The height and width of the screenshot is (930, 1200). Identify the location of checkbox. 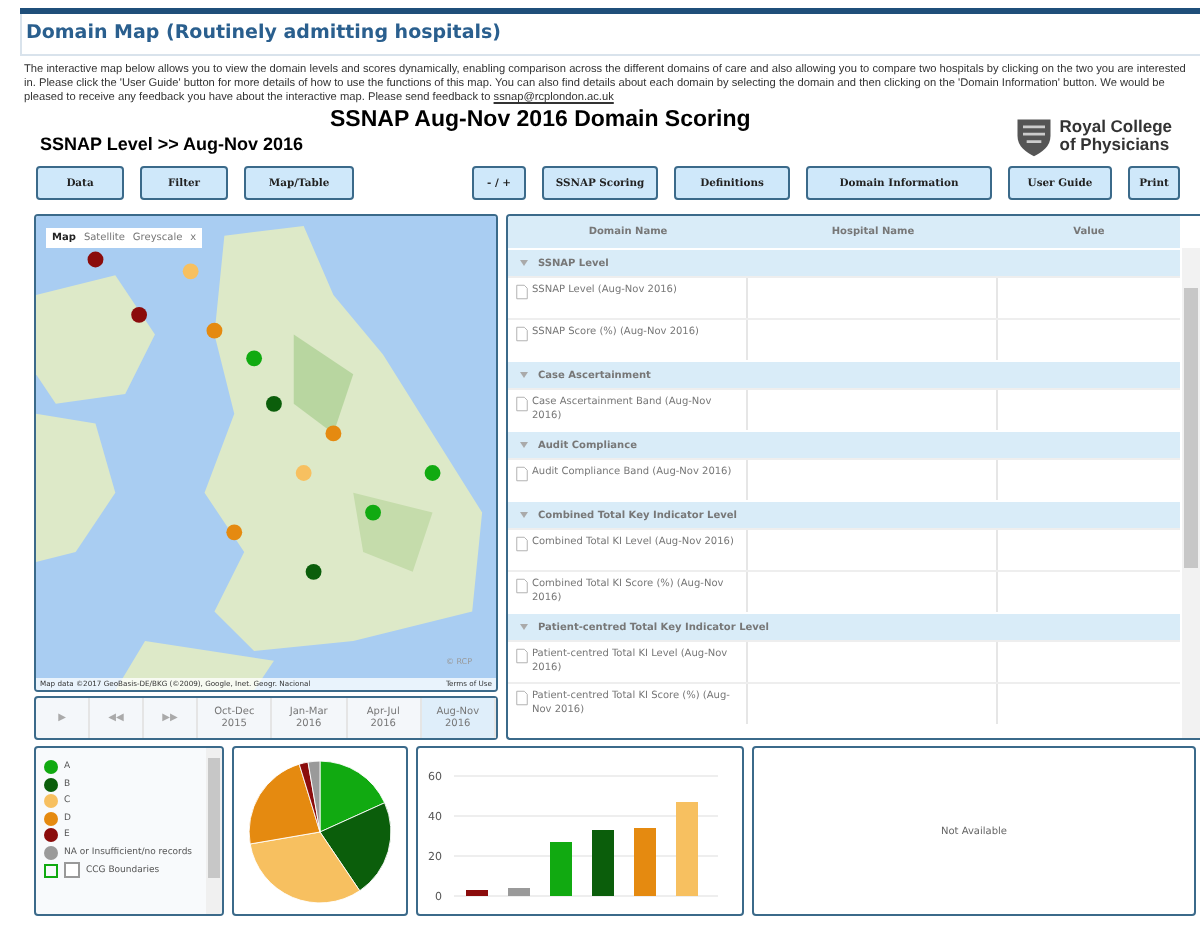
(72, 870).